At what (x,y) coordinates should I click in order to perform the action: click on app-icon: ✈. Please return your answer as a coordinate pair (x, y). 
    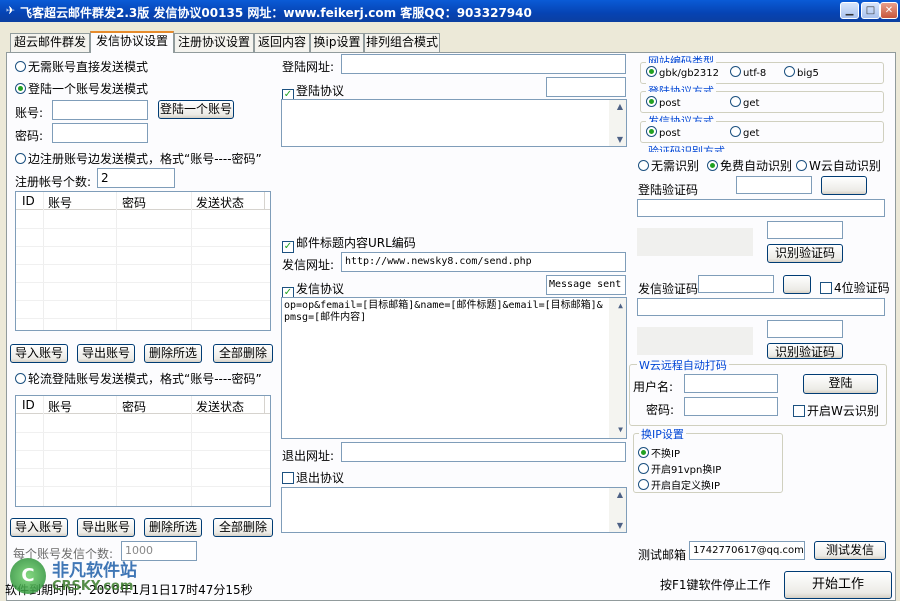
    Looking at the image, I should click on (10, 10).